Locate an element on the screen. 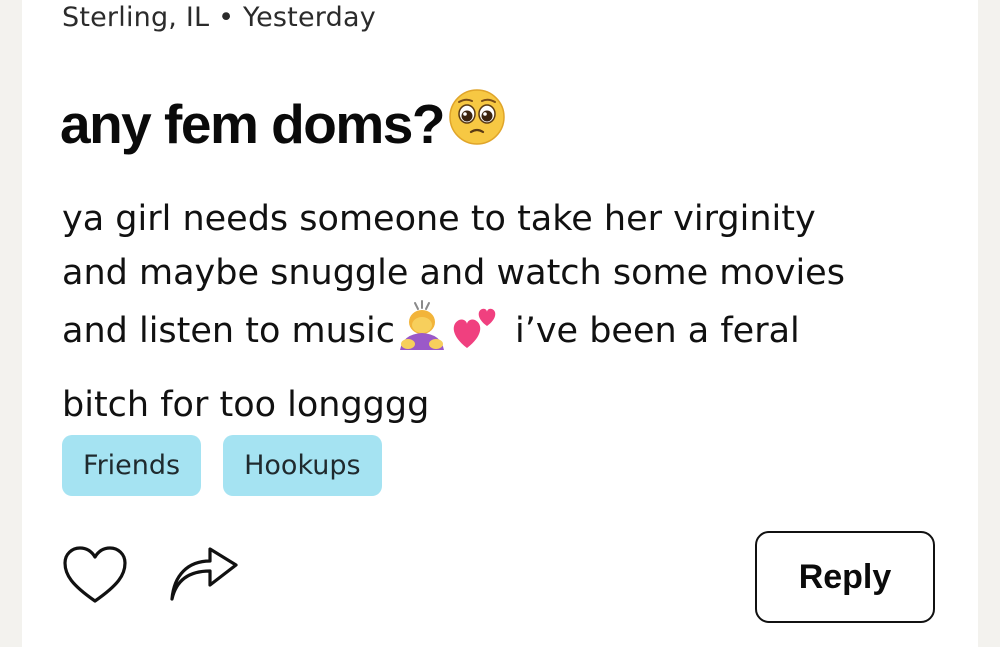 The image size is (1000, 647). post-meta: Sterling, IL • Yesterday is located at coordinates (219, 17).